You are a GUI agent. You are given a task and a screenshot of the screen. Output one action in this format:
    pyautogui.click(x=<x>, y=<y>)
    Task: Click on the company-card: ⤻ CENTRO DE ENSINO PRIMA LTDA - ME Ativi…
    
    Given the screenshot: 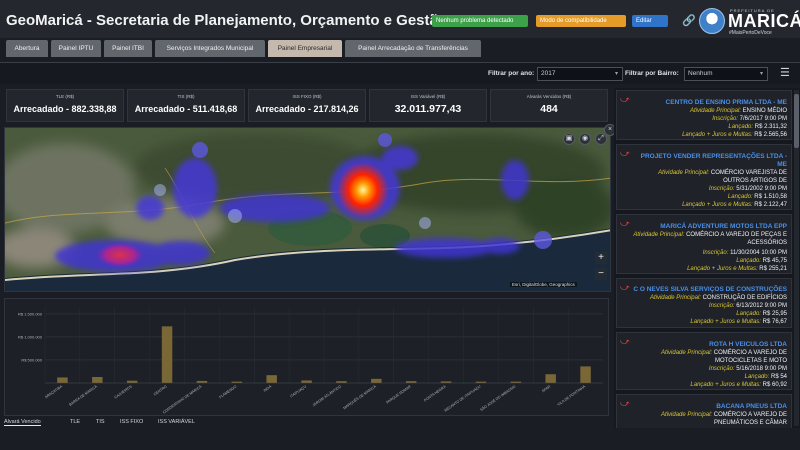 What is the action you would take?
    pyautogui.click(x=704, y=115)
    